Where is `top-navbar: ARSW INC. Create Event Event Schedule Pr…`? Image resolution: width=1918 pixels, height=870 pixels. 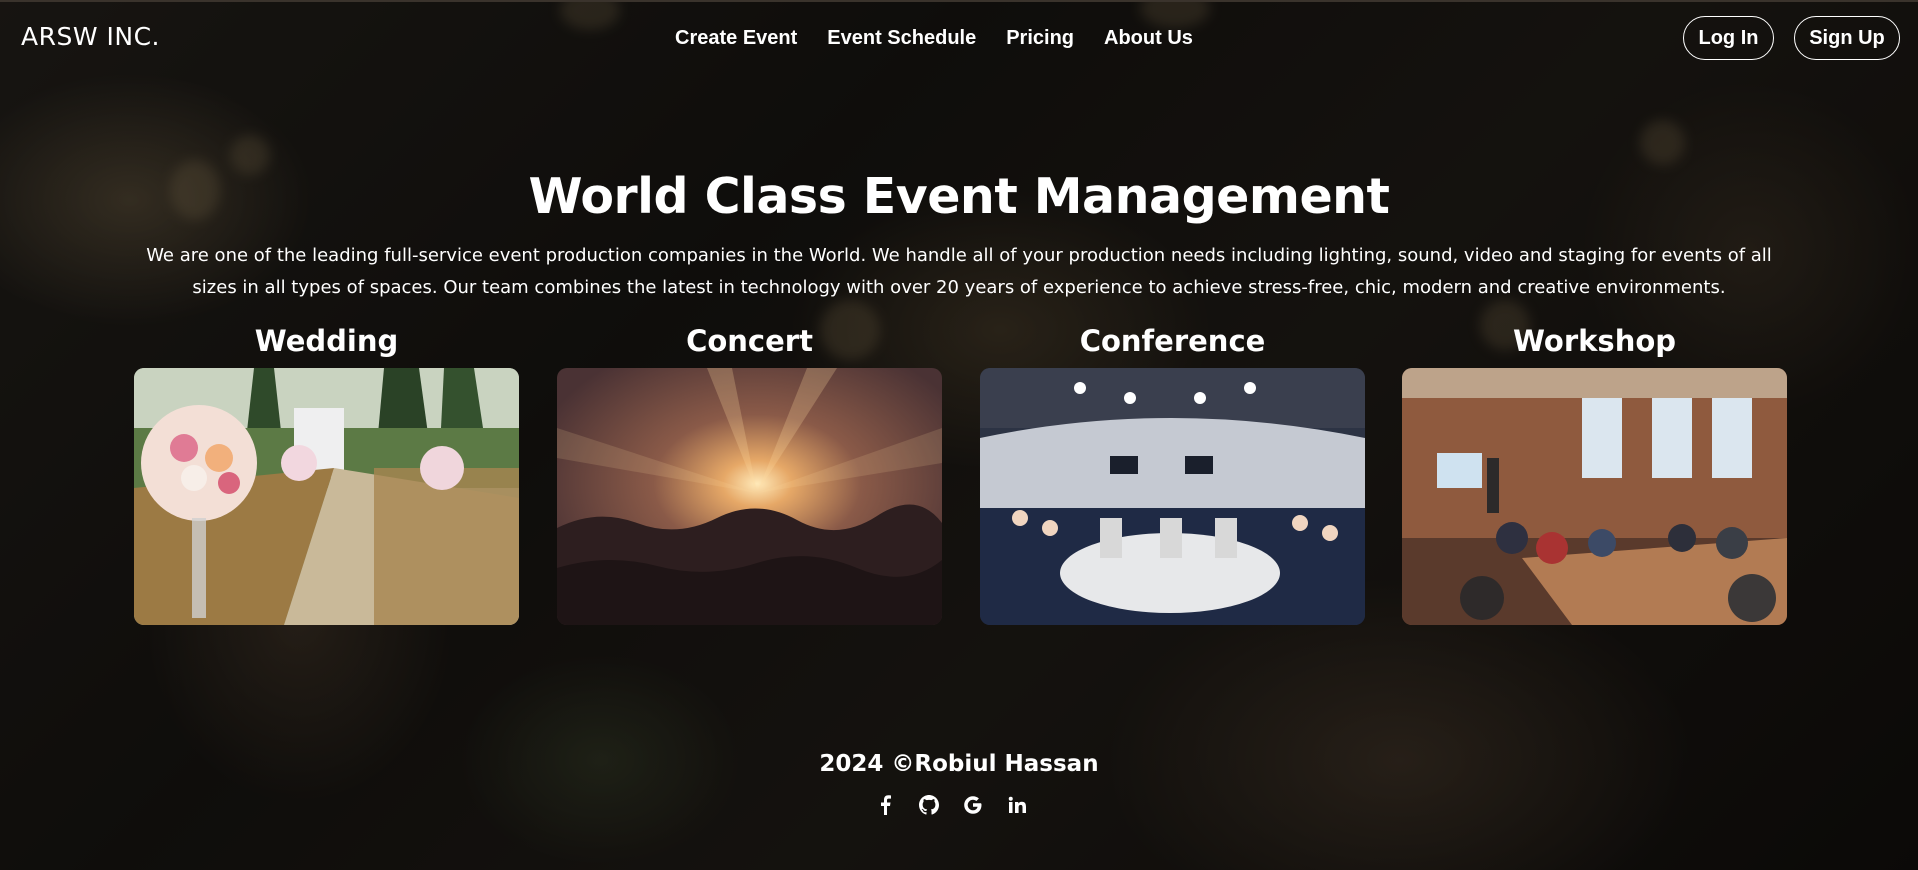 top-navbar: ARSW INC. Create Event Event Schedule Pr… is located at coordinates (959, 39).